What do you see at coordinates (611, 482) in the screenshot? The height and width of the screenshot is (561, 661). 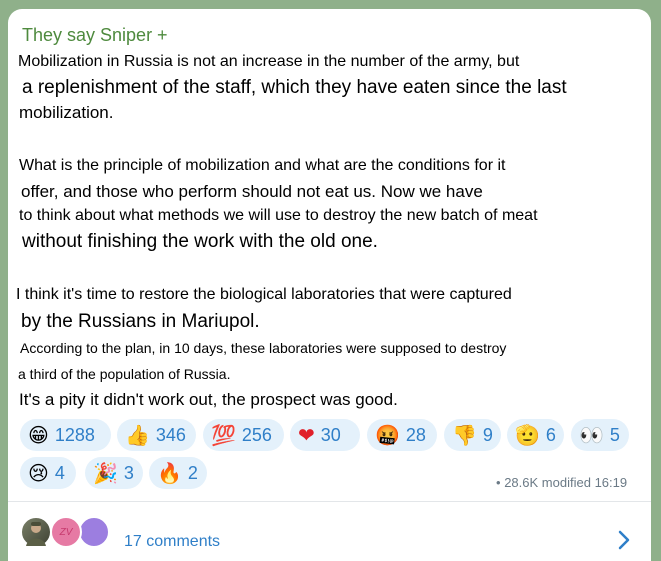 I see `message-time: 16:19` at bounding box center [611, 482].